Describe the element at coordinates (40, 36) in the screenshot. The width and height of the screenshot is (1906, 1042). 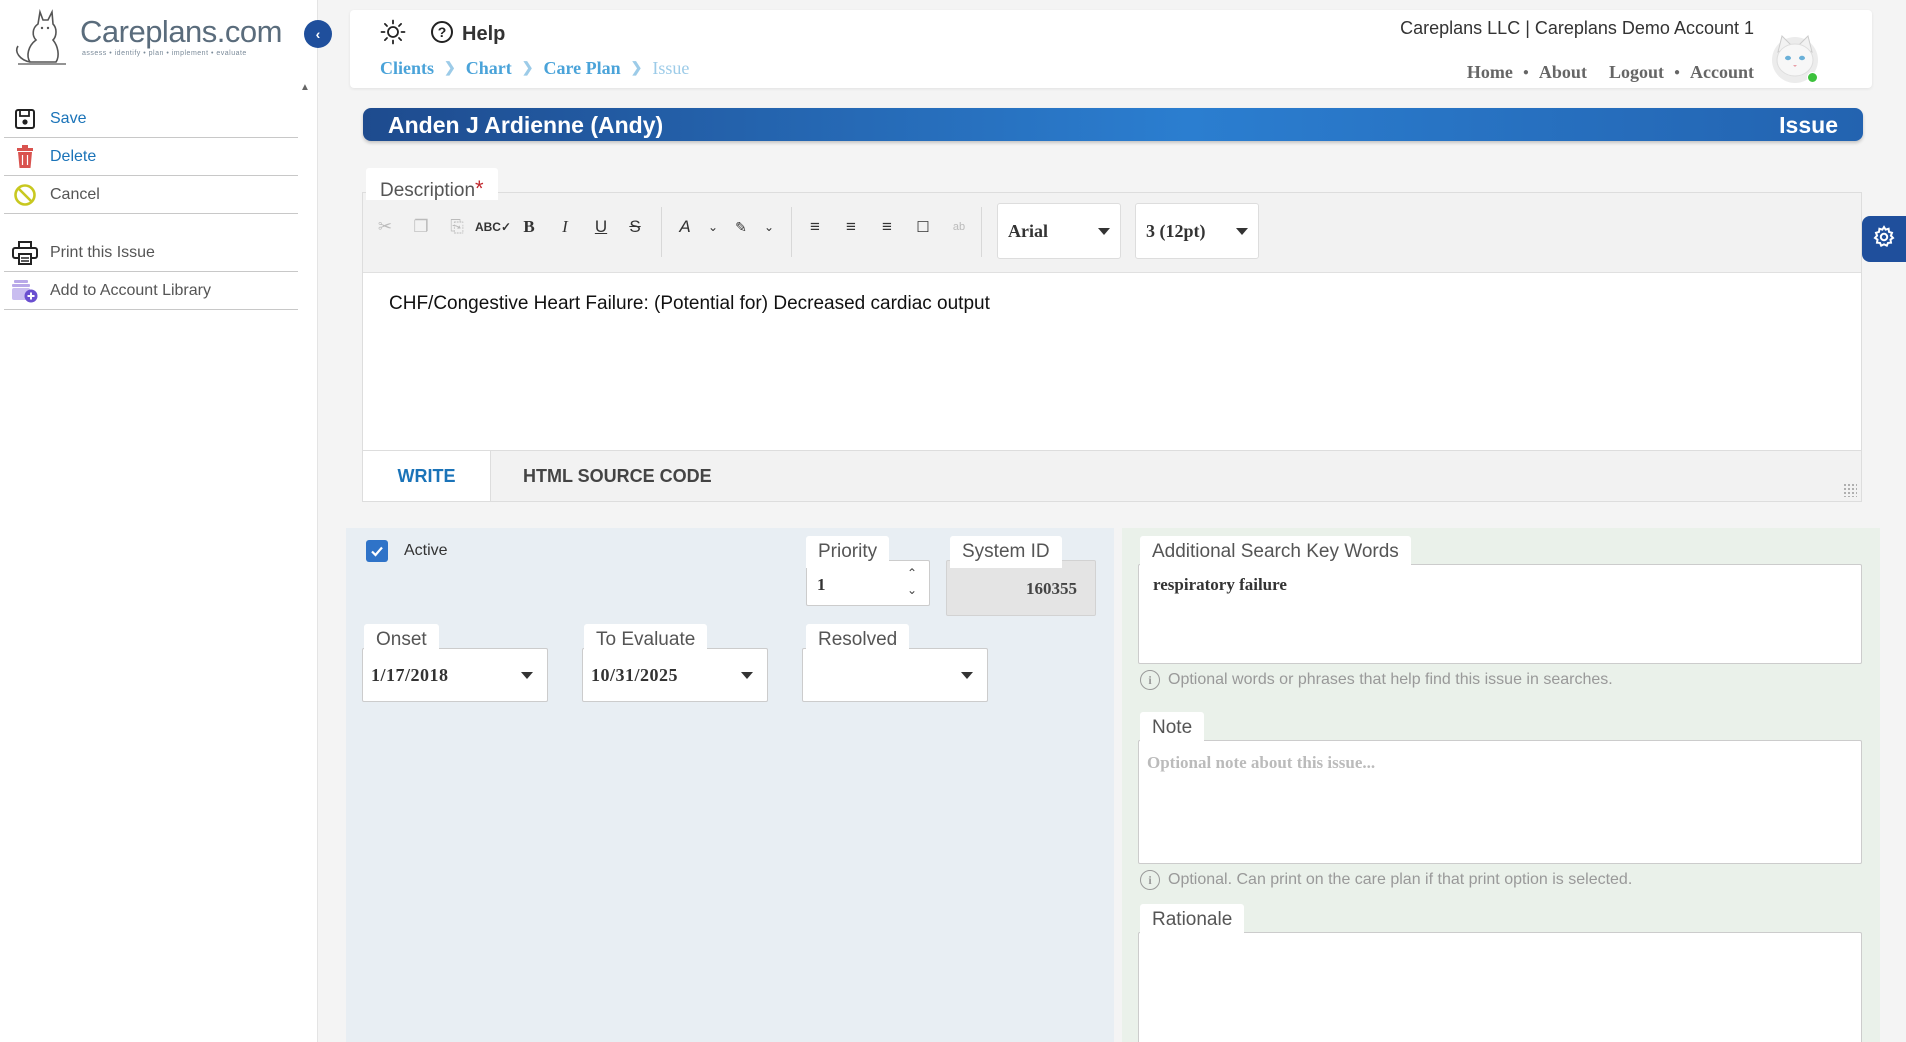
I see `cat-logo-icon` at that location.